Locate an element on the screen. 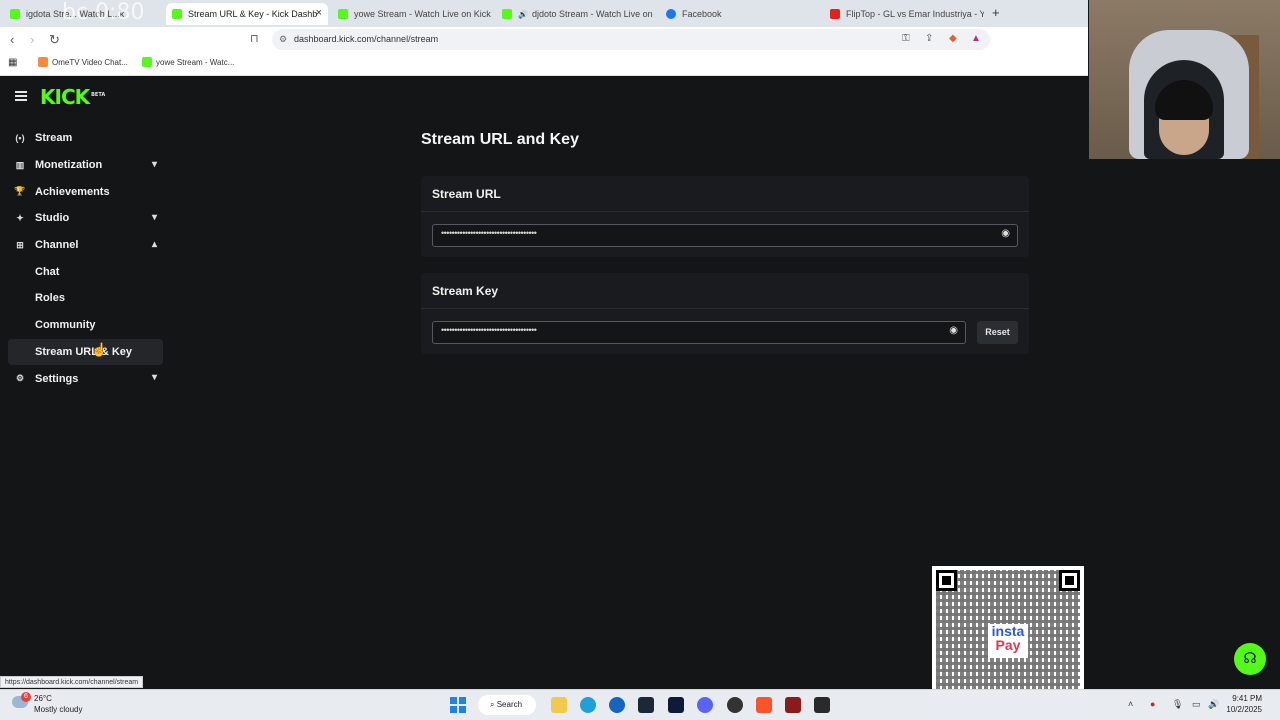 Image resolution: width=1280 pixels, height=720 pixels. sidebar-item-studio: ✦ Studio ▾ is located at coordinates (85, 218).